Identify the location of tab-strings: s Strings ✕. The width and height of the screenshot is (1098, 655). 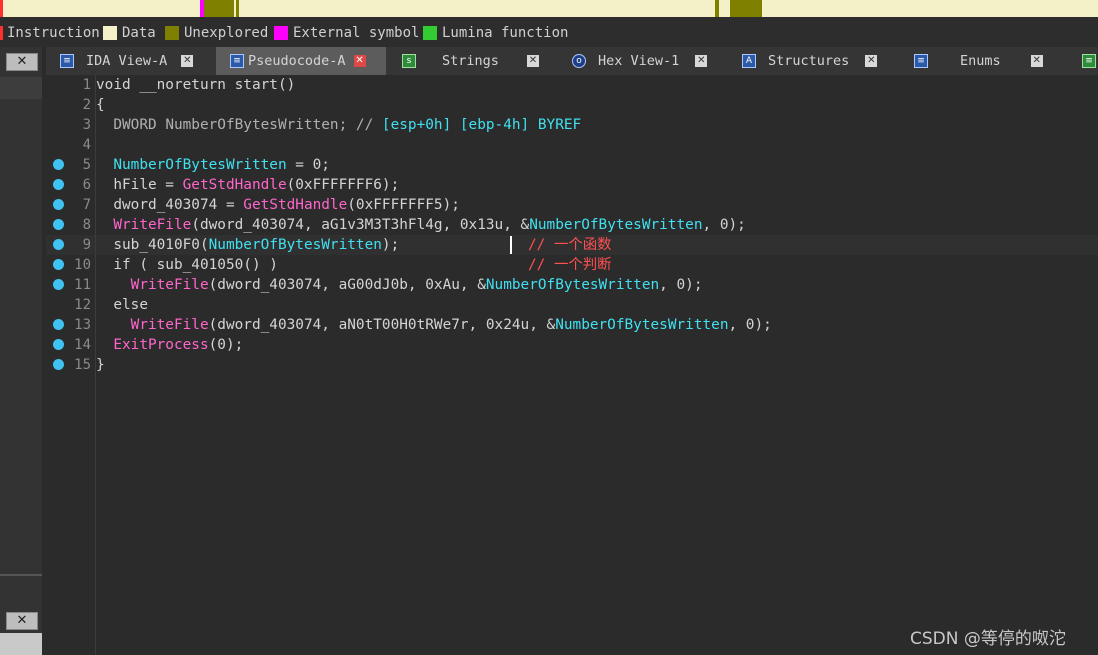
(470, 61).